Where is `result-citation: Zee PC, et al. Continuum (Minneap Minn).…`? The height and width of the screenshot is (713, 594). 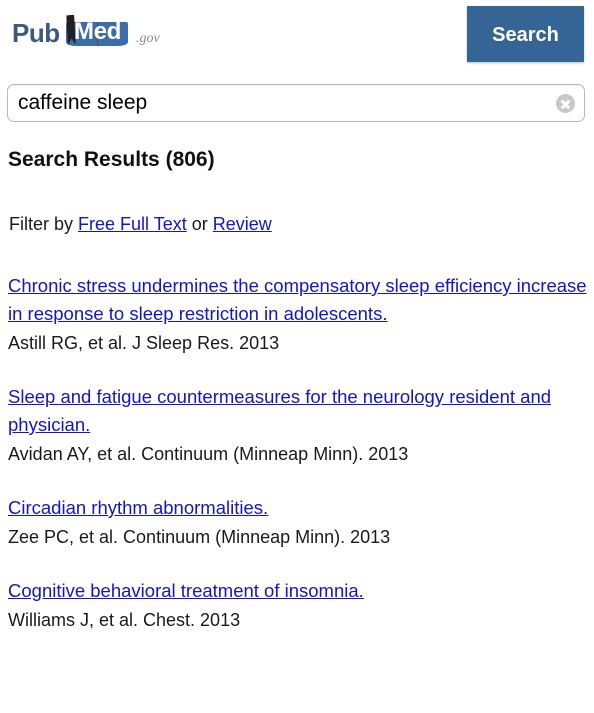
result-citation: Zee PC, et al. Continuum (Minneap Minn).… is located at coordinates (199, 537).